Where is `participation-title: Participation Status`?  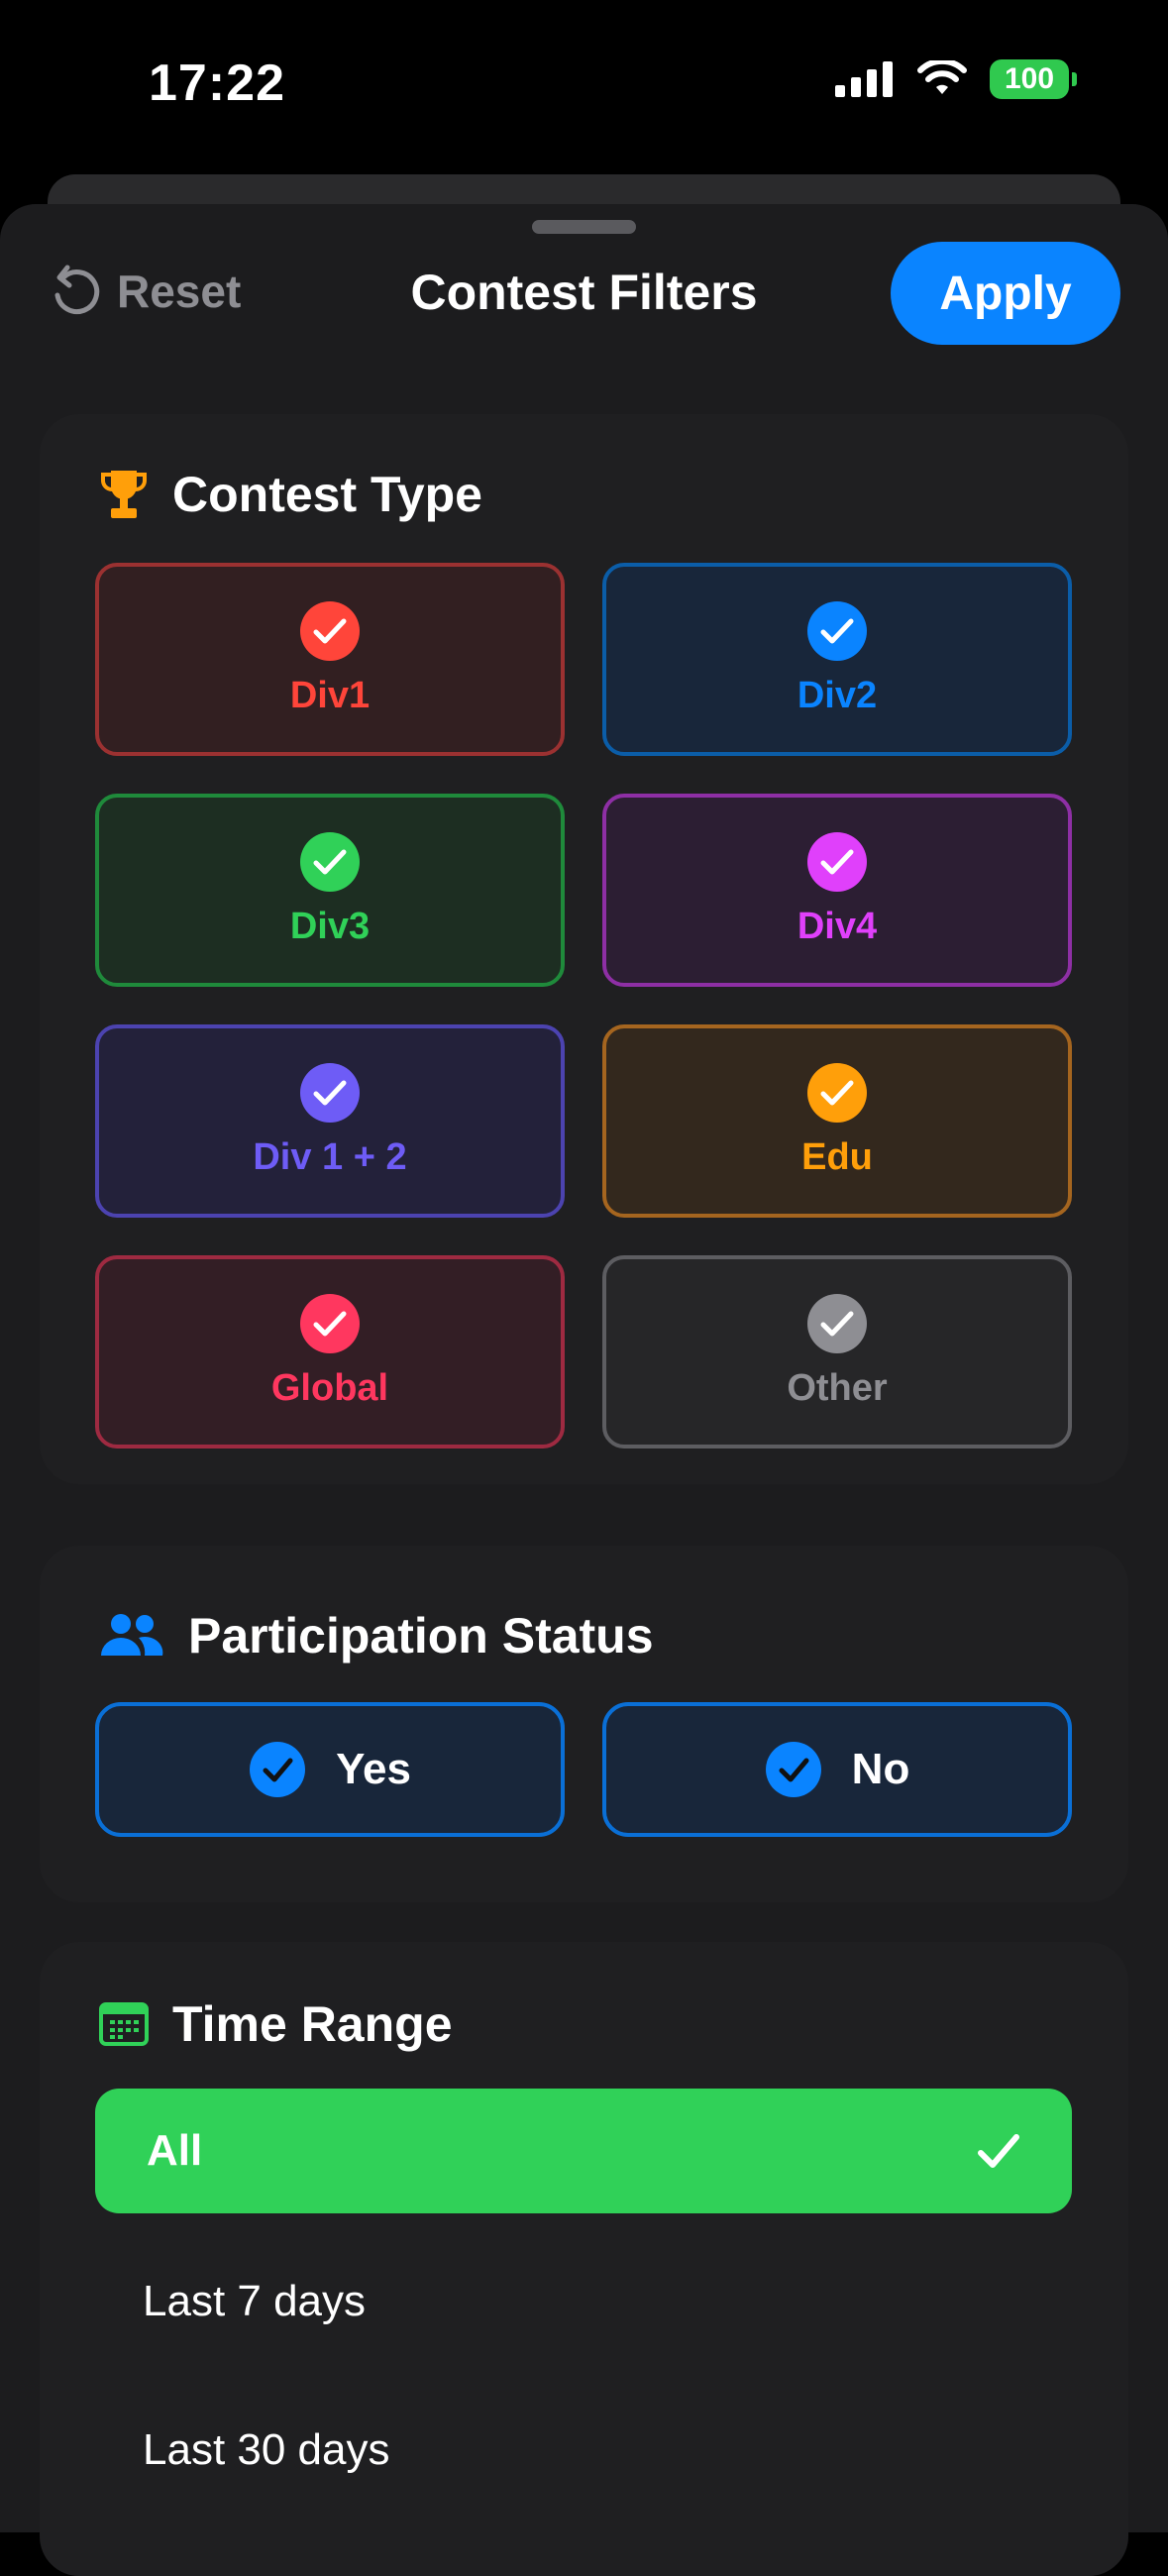 participation-title: Participation Status is located at coordinates (421, 1635).